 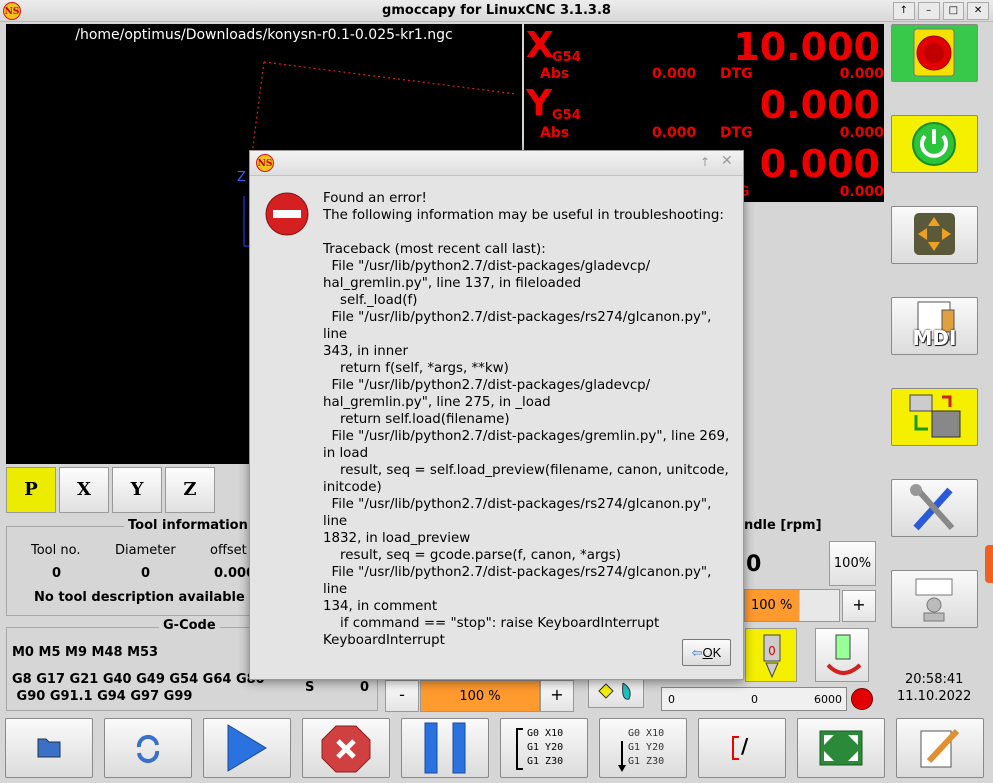 What do you see at coordinates (84, 490) in the screenshot?
I see `view-x-button: X` at bounding box center [84, 490].